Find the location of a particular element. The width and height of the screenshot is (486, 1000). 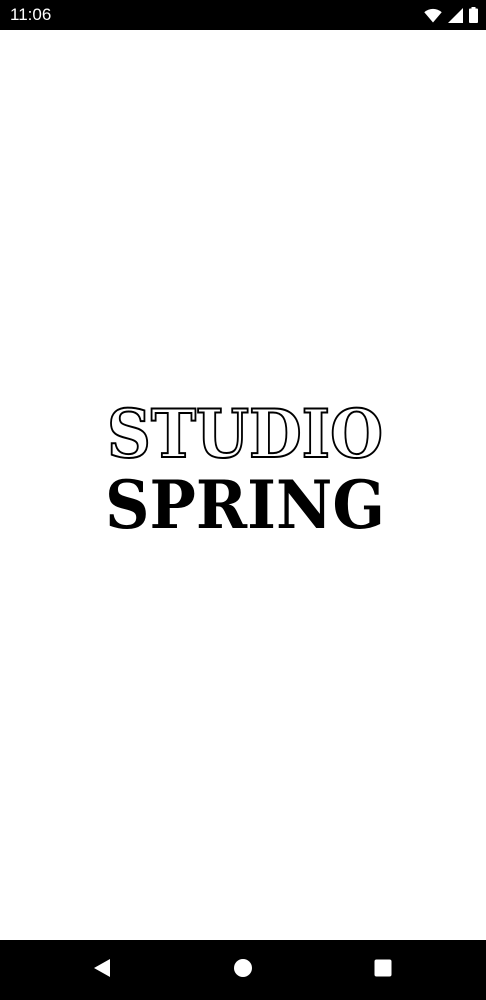

recents-button is located at coordinates (383, 970).